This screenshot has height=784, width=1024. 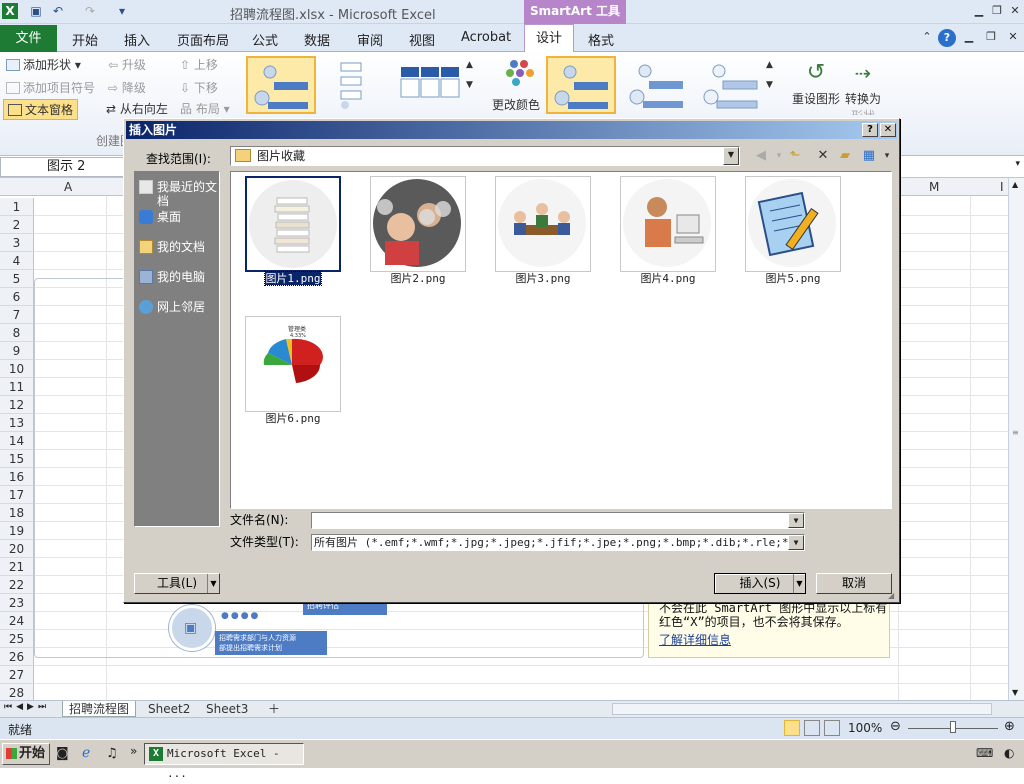 I want to click on tab-home: 开始, so click(x=85, y=39).